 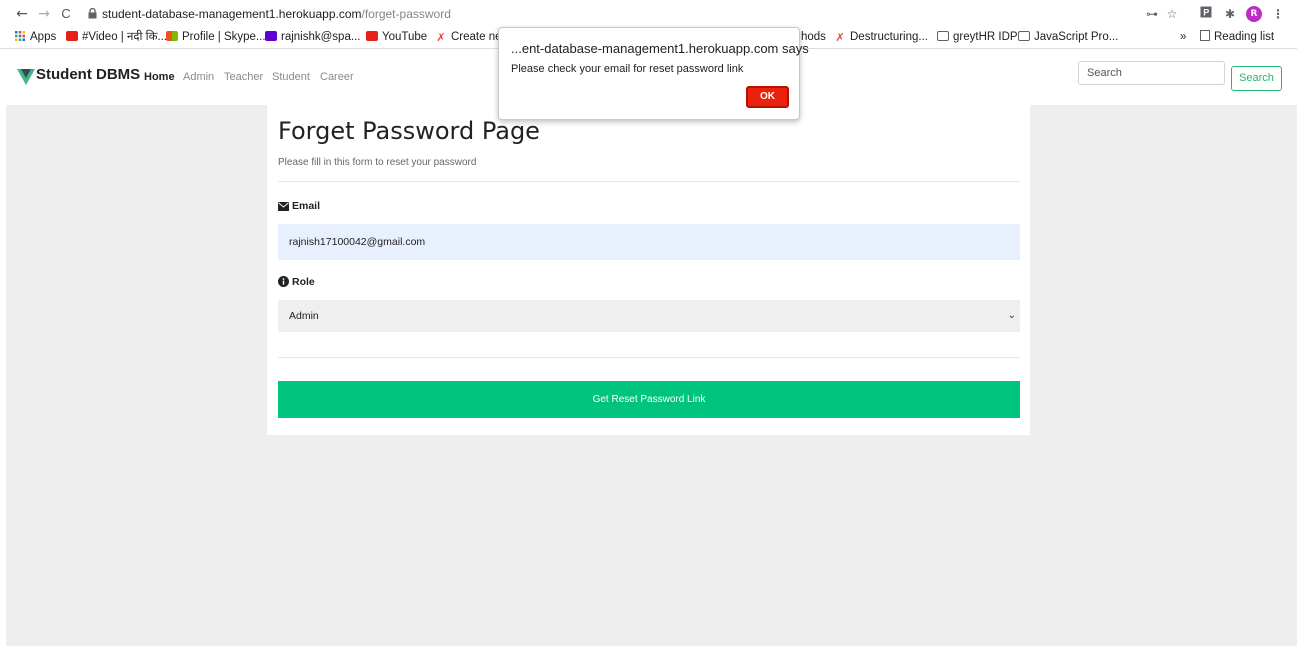 What do you see at coordinates (396, 37) in the screenshot?
I see `bookmark-youtube: YouTube` at bounding box center [396, 37].